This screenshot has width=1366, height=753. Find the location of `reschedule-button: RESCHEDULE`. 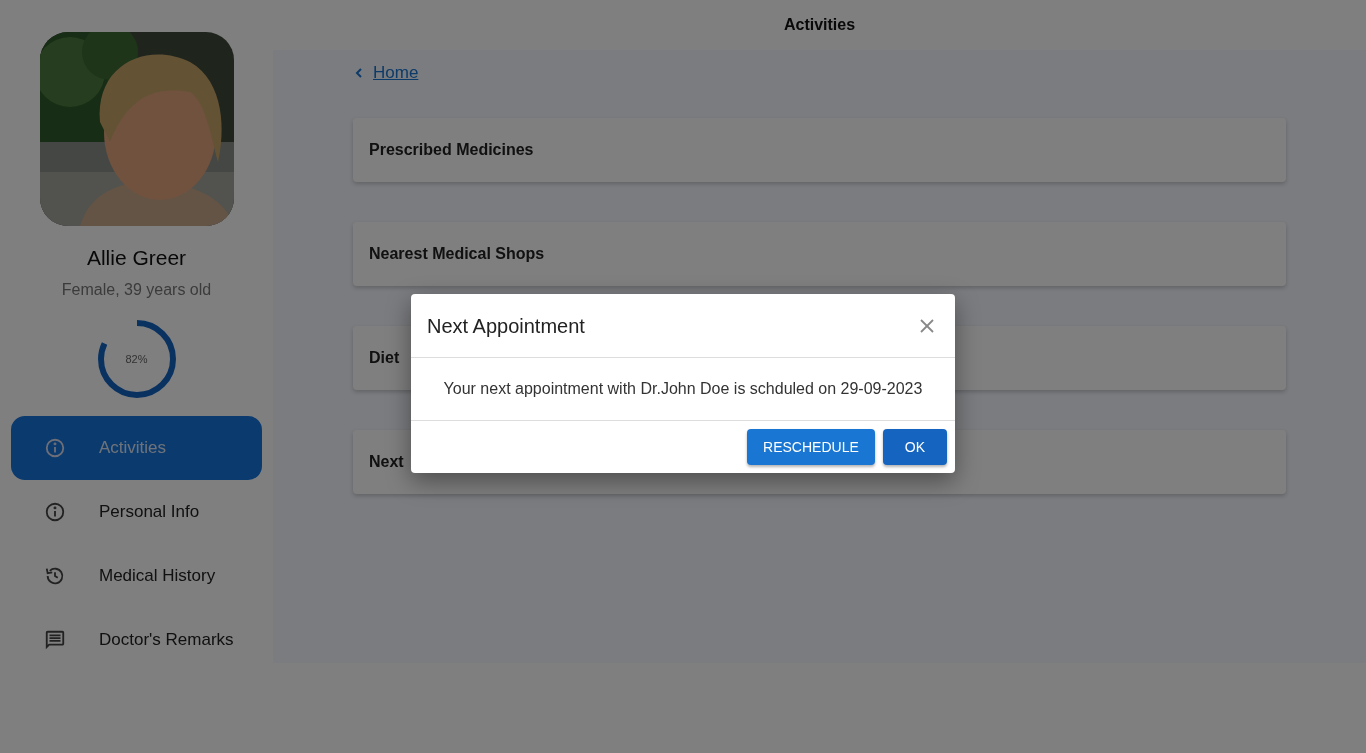

reschedule-button: RESCHEDULE is located at coordinates (811, 447).